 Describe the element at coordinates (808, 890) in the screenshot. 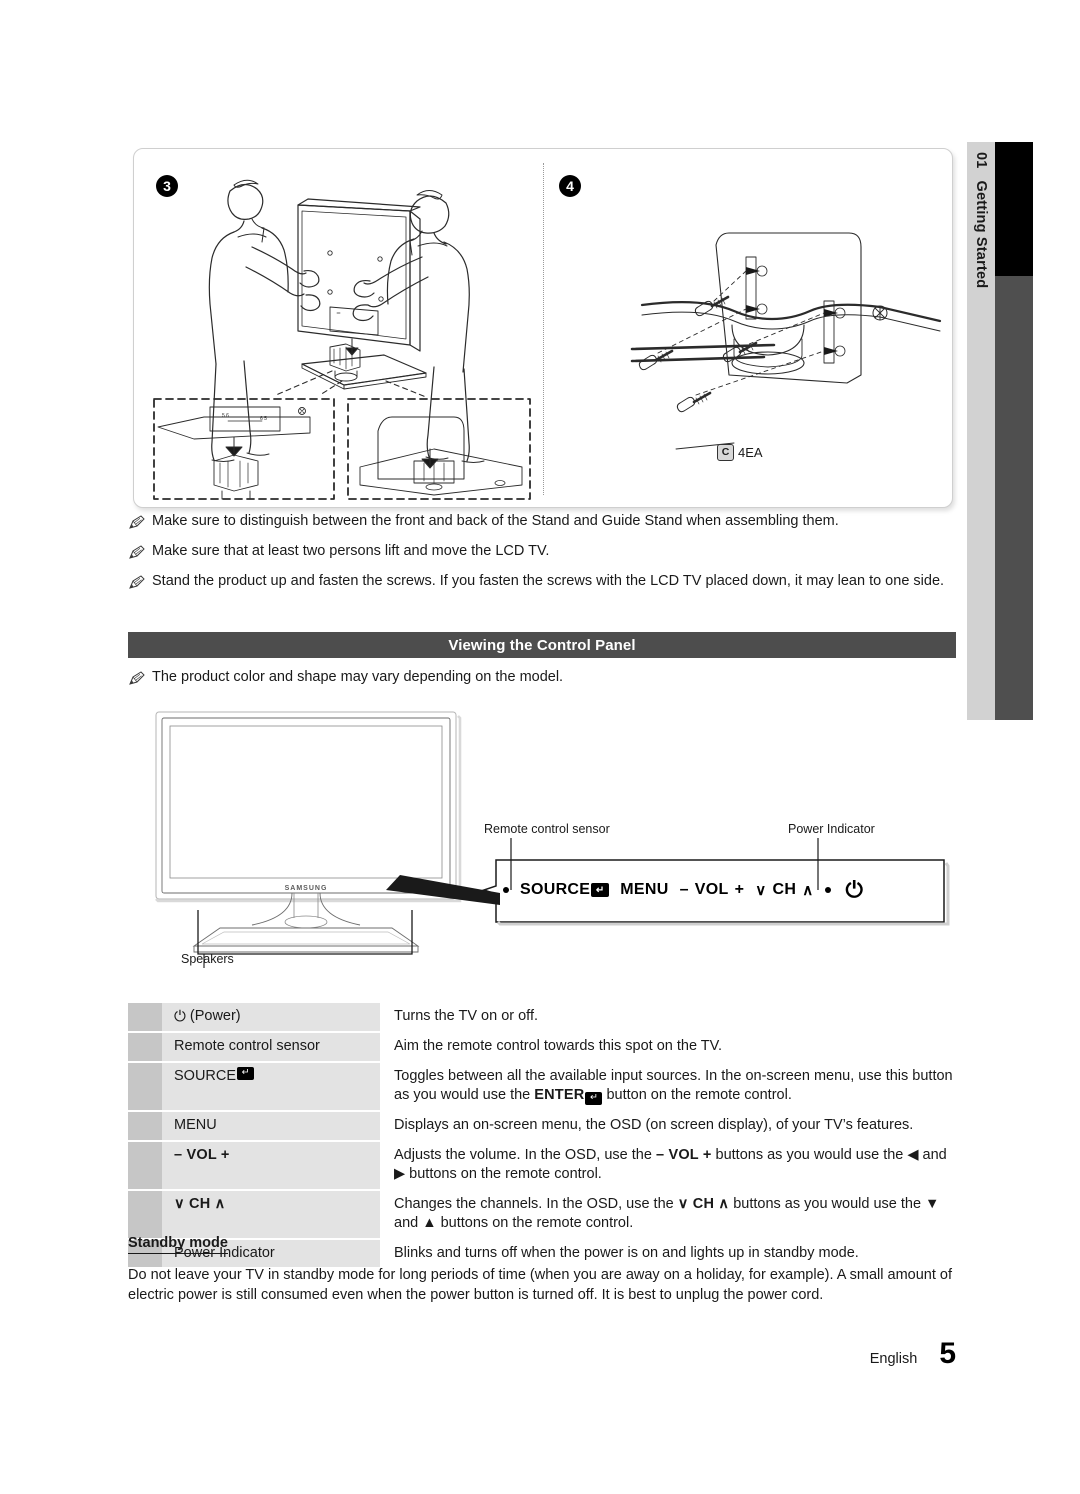

I see `chevron-up-icon: ∧` at that location.